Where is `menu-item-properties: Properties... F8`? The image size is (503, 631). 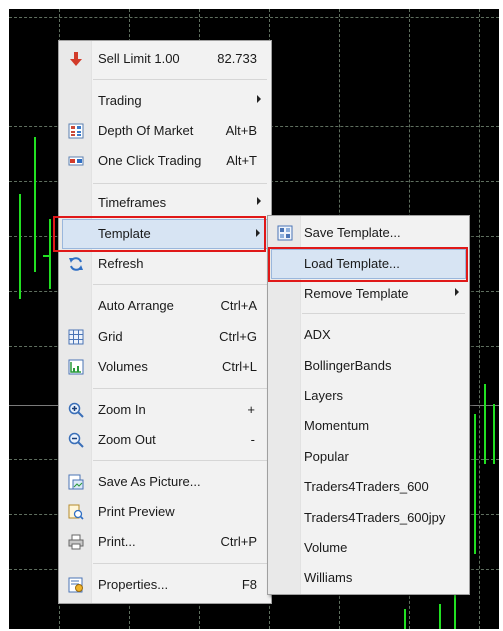 menu-item-properties: Properties... F8 is located at coordinates (165, 585).